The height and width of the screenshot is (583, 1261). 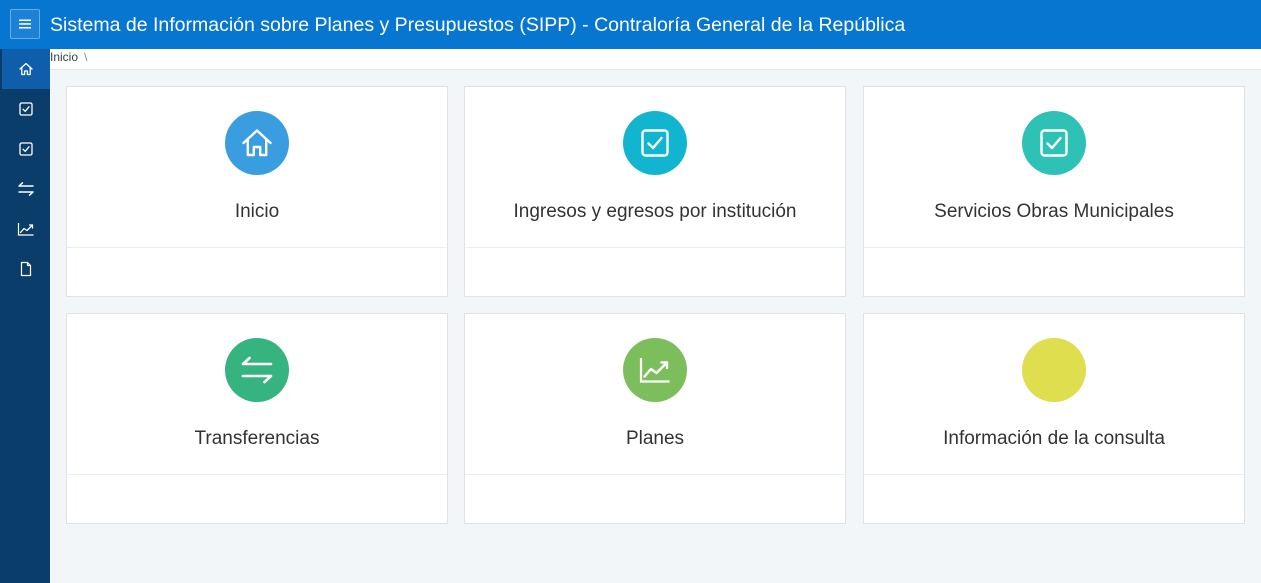 I want to click on card-title: Información de la consulta, so click(x=1054, y=438).